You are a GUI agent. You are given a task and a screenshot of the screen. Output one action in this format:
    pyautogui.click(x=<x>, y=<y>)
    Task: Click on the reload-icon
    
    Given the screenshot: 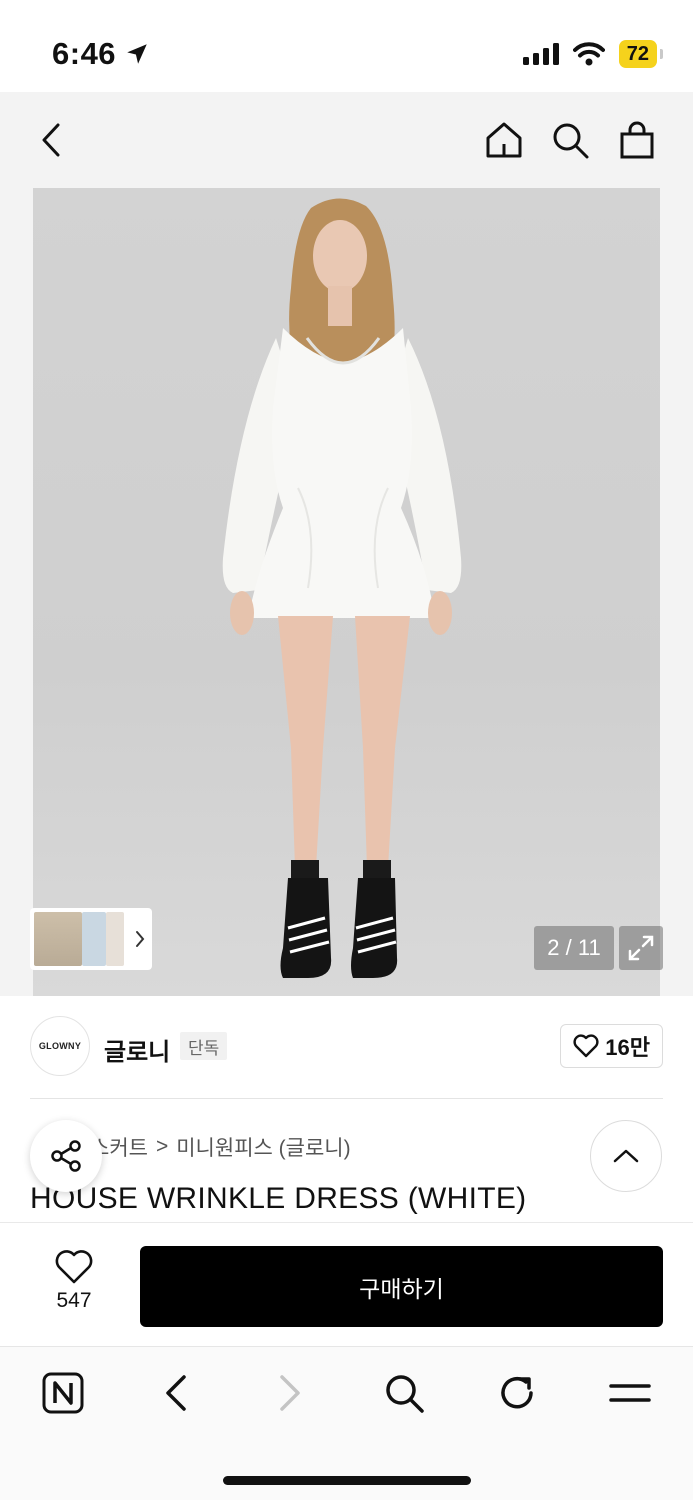 What is the action you would take?
    pyautogui.click(x=517, y=1392)
    